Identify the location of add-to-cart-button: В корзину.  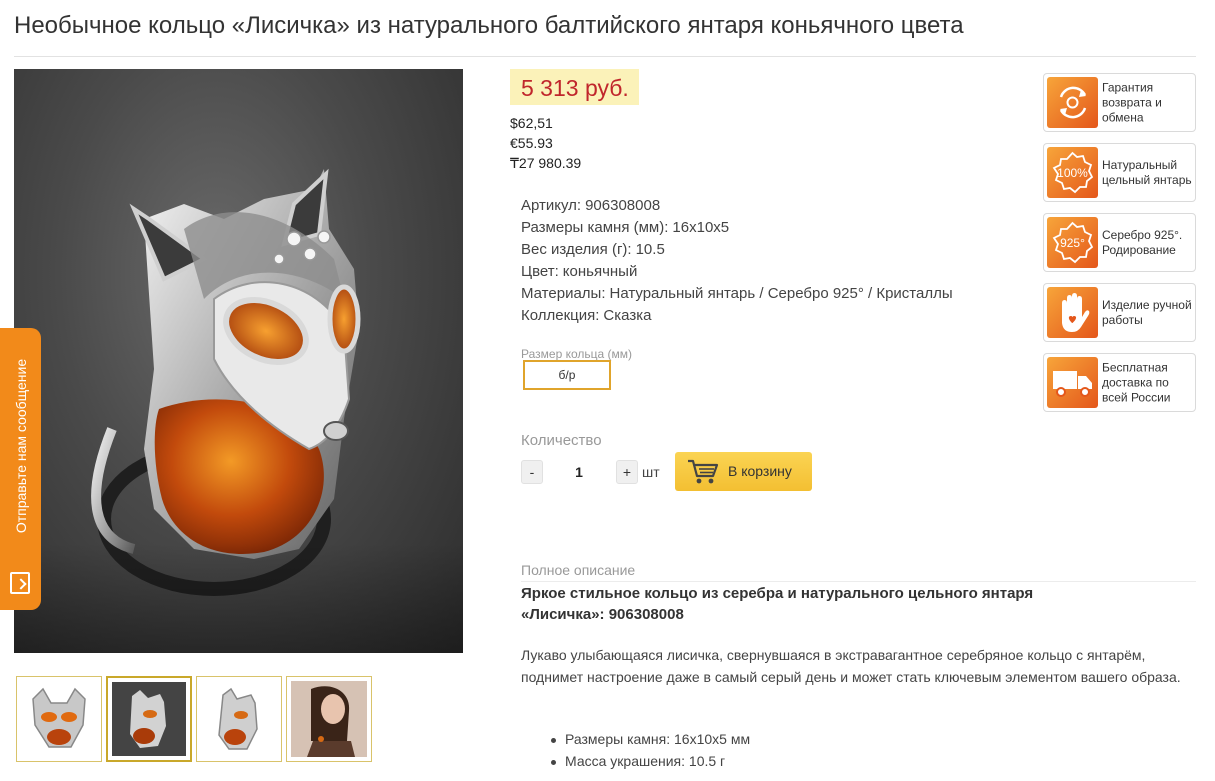
(743, 471).